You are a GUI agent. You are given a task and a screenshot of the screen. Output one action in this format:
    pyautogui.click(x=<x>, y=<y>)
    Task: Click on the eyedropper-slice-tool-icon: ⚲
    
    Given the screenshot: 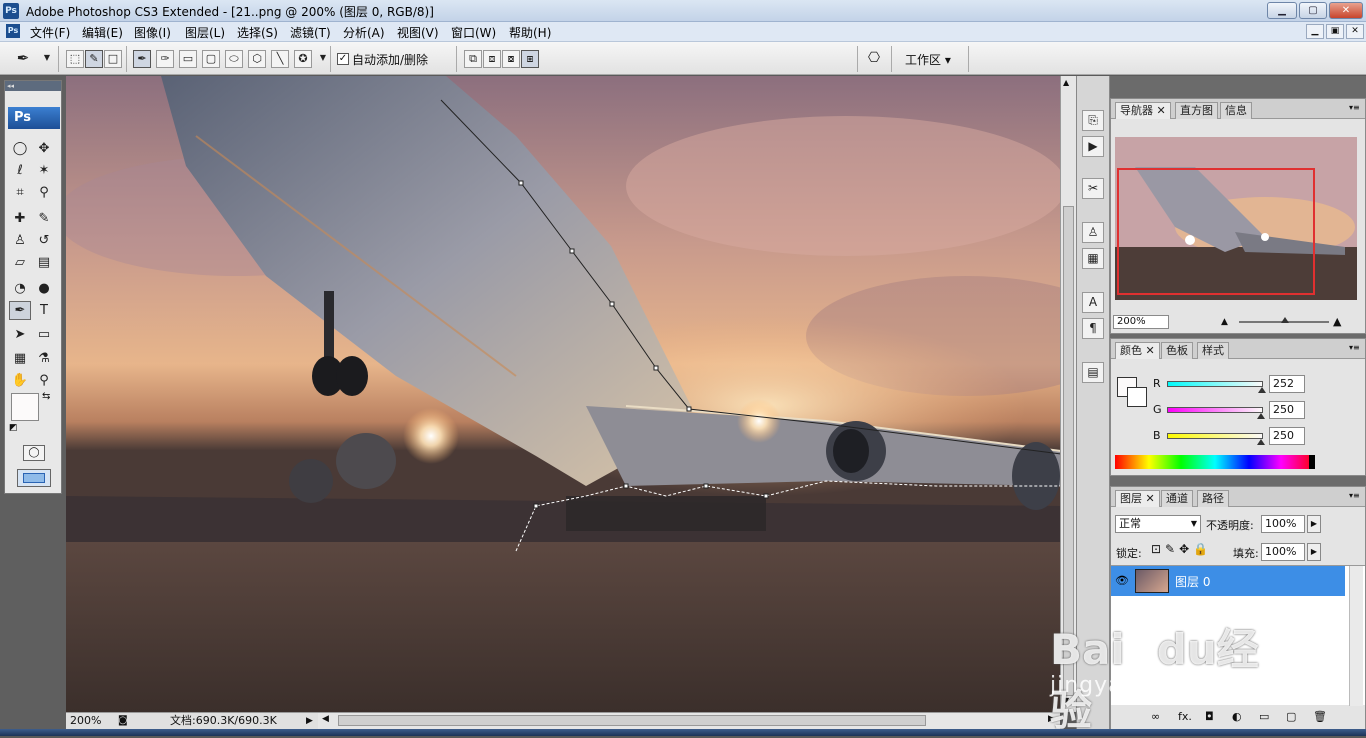 What is the action you would take?
    pyautogui.click(x=44, y=192)
    